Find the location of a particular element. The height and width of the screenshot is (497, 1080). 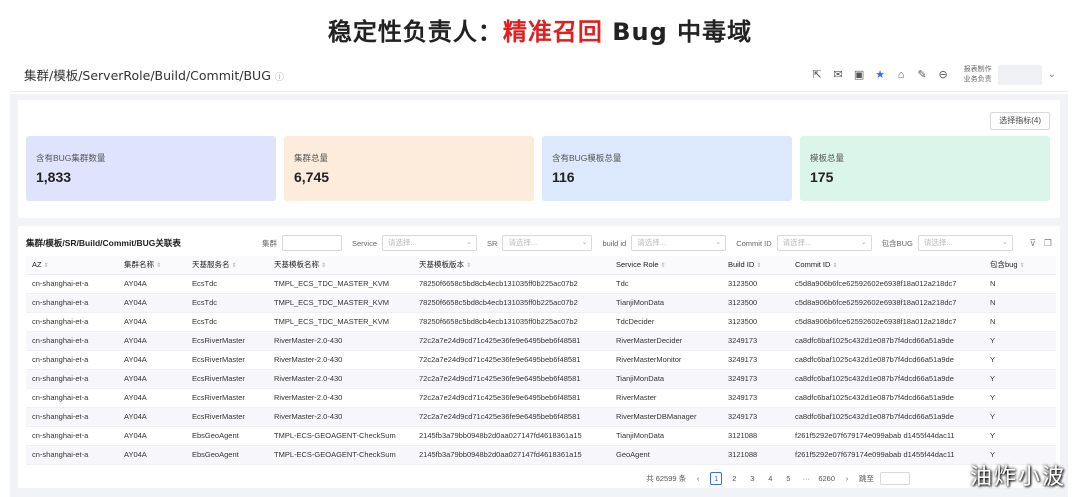

next-page-icon: › is located at coordinates (847, 478).